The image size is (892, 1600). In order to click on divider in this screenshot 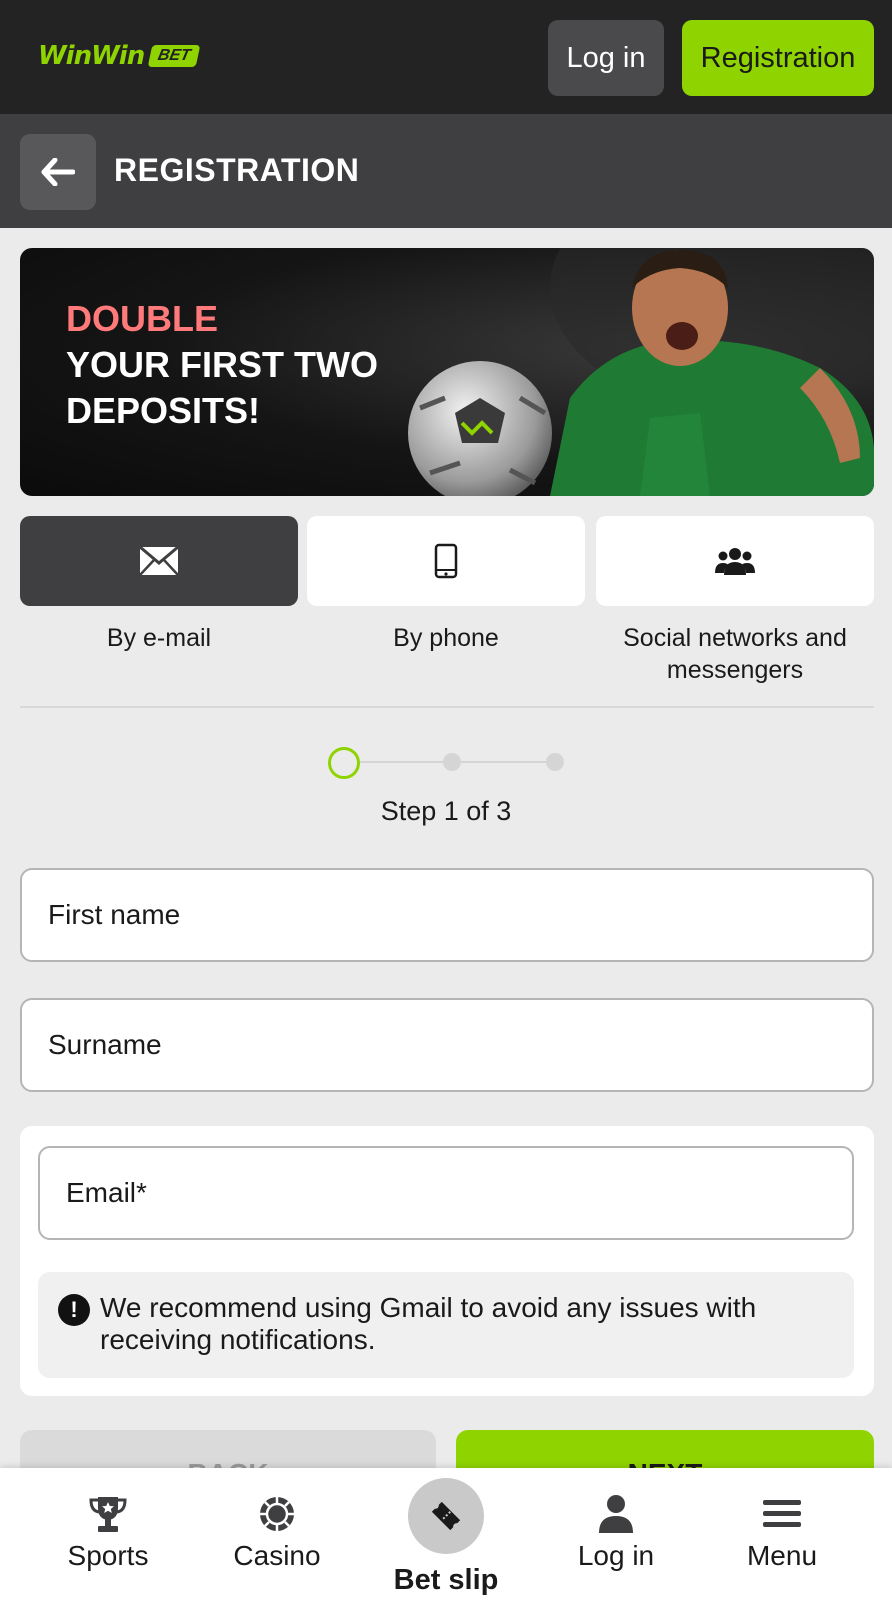, I will do `click(447, 707)`.